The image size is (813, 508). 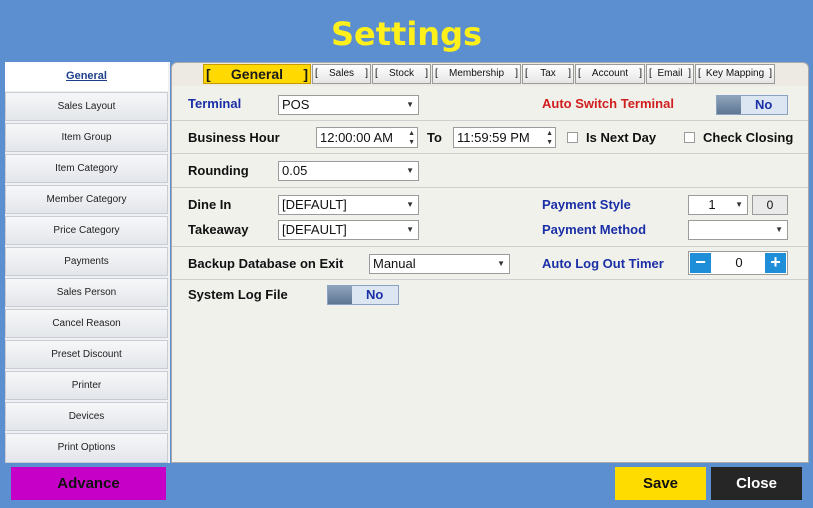 I want to click on tab-membership-label: Membership, so click(x=476, y=73).